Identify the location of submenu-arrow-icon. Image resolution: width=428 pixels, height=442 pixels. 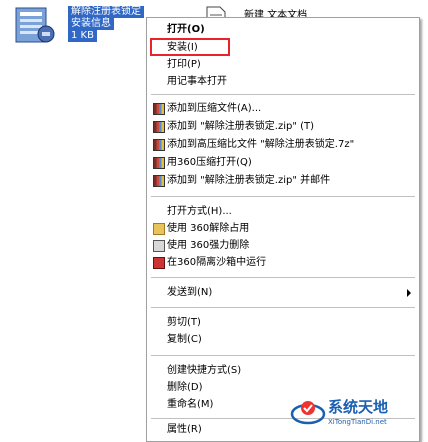
(409, 293).